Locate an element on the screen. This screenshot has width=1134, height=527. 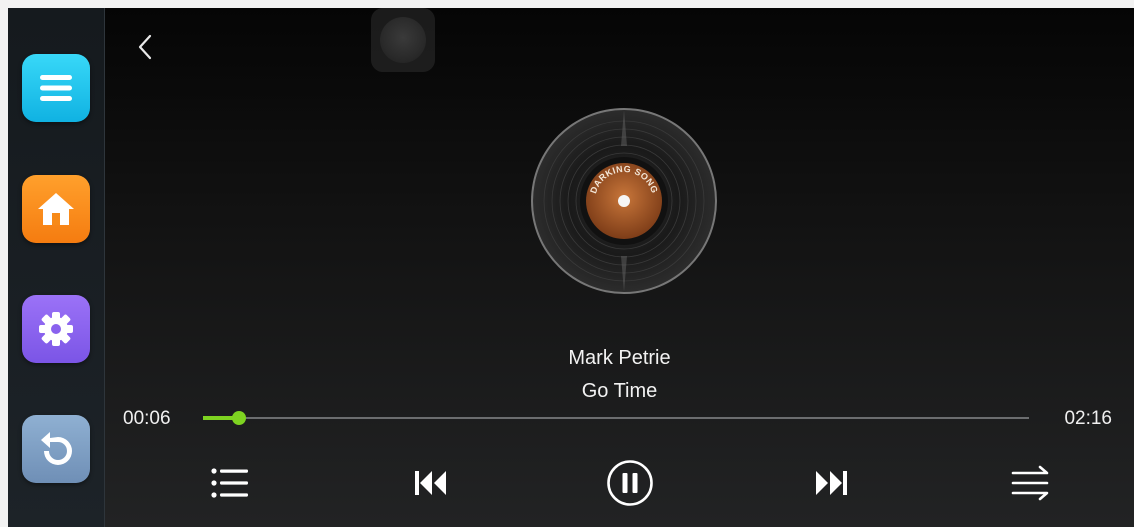
sidebar is located at coordinates (56, 267).